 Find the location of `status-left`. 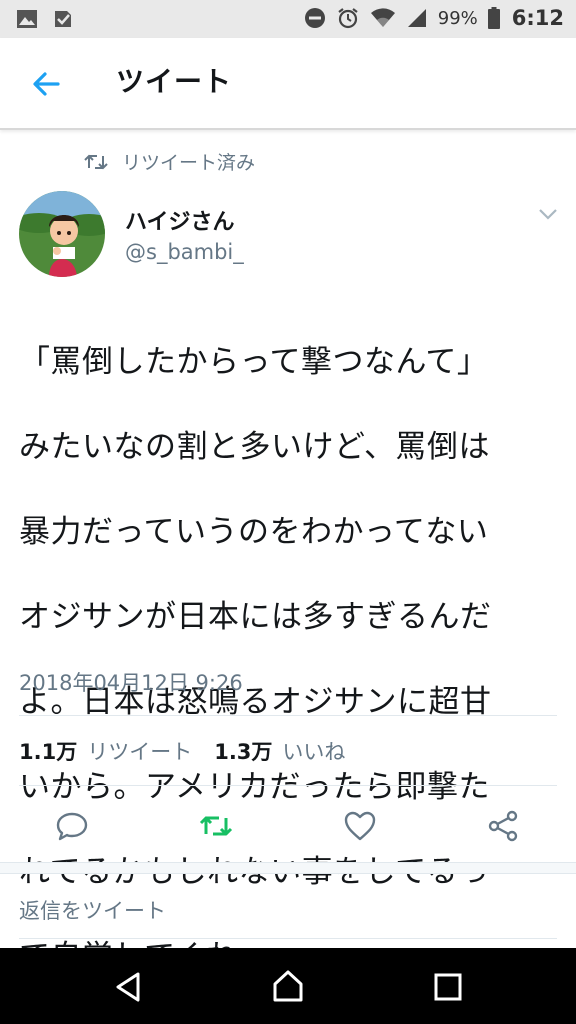

status-left is located at coordinates (45, 19).